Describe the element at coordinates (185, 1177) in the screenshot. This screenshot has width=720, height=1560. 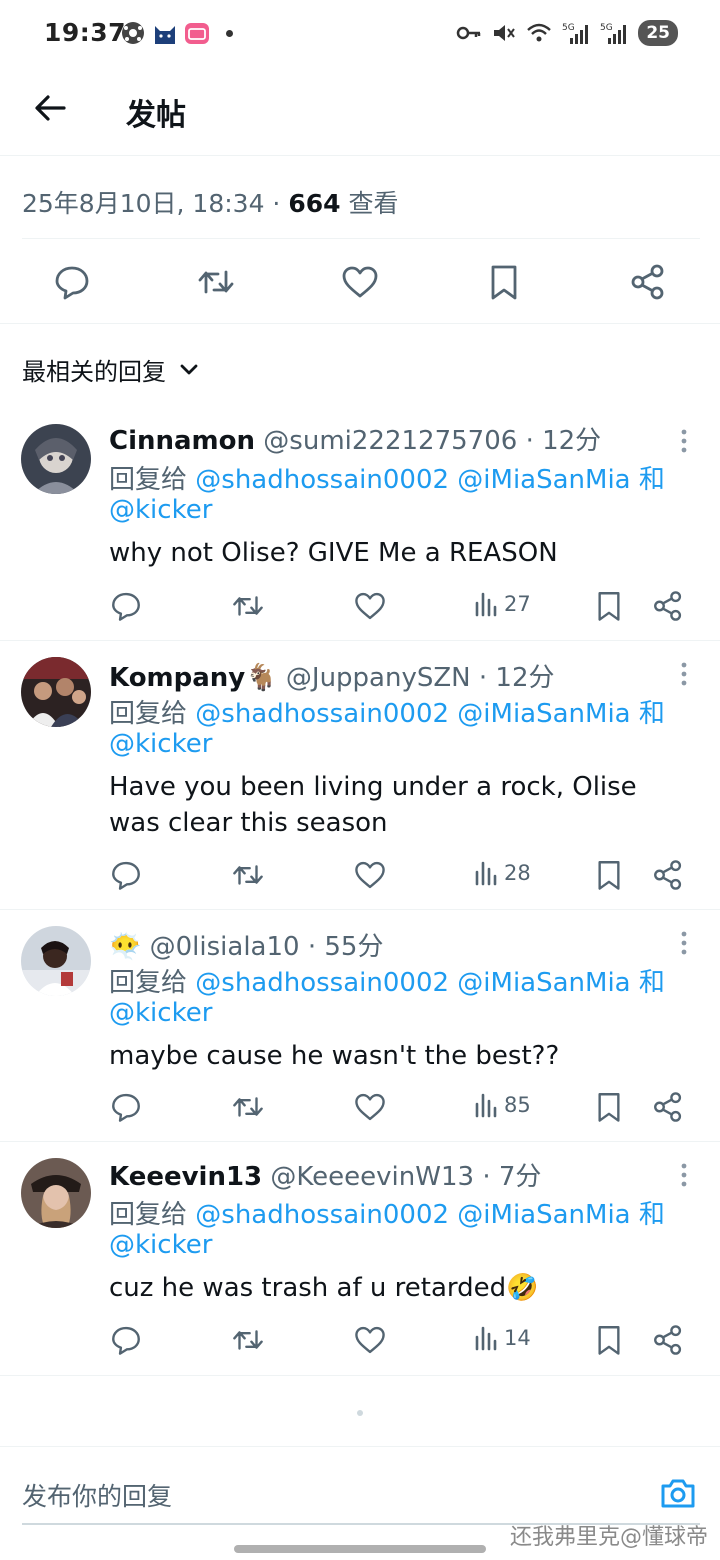
I see `display-name: Keeevin13` at that location.